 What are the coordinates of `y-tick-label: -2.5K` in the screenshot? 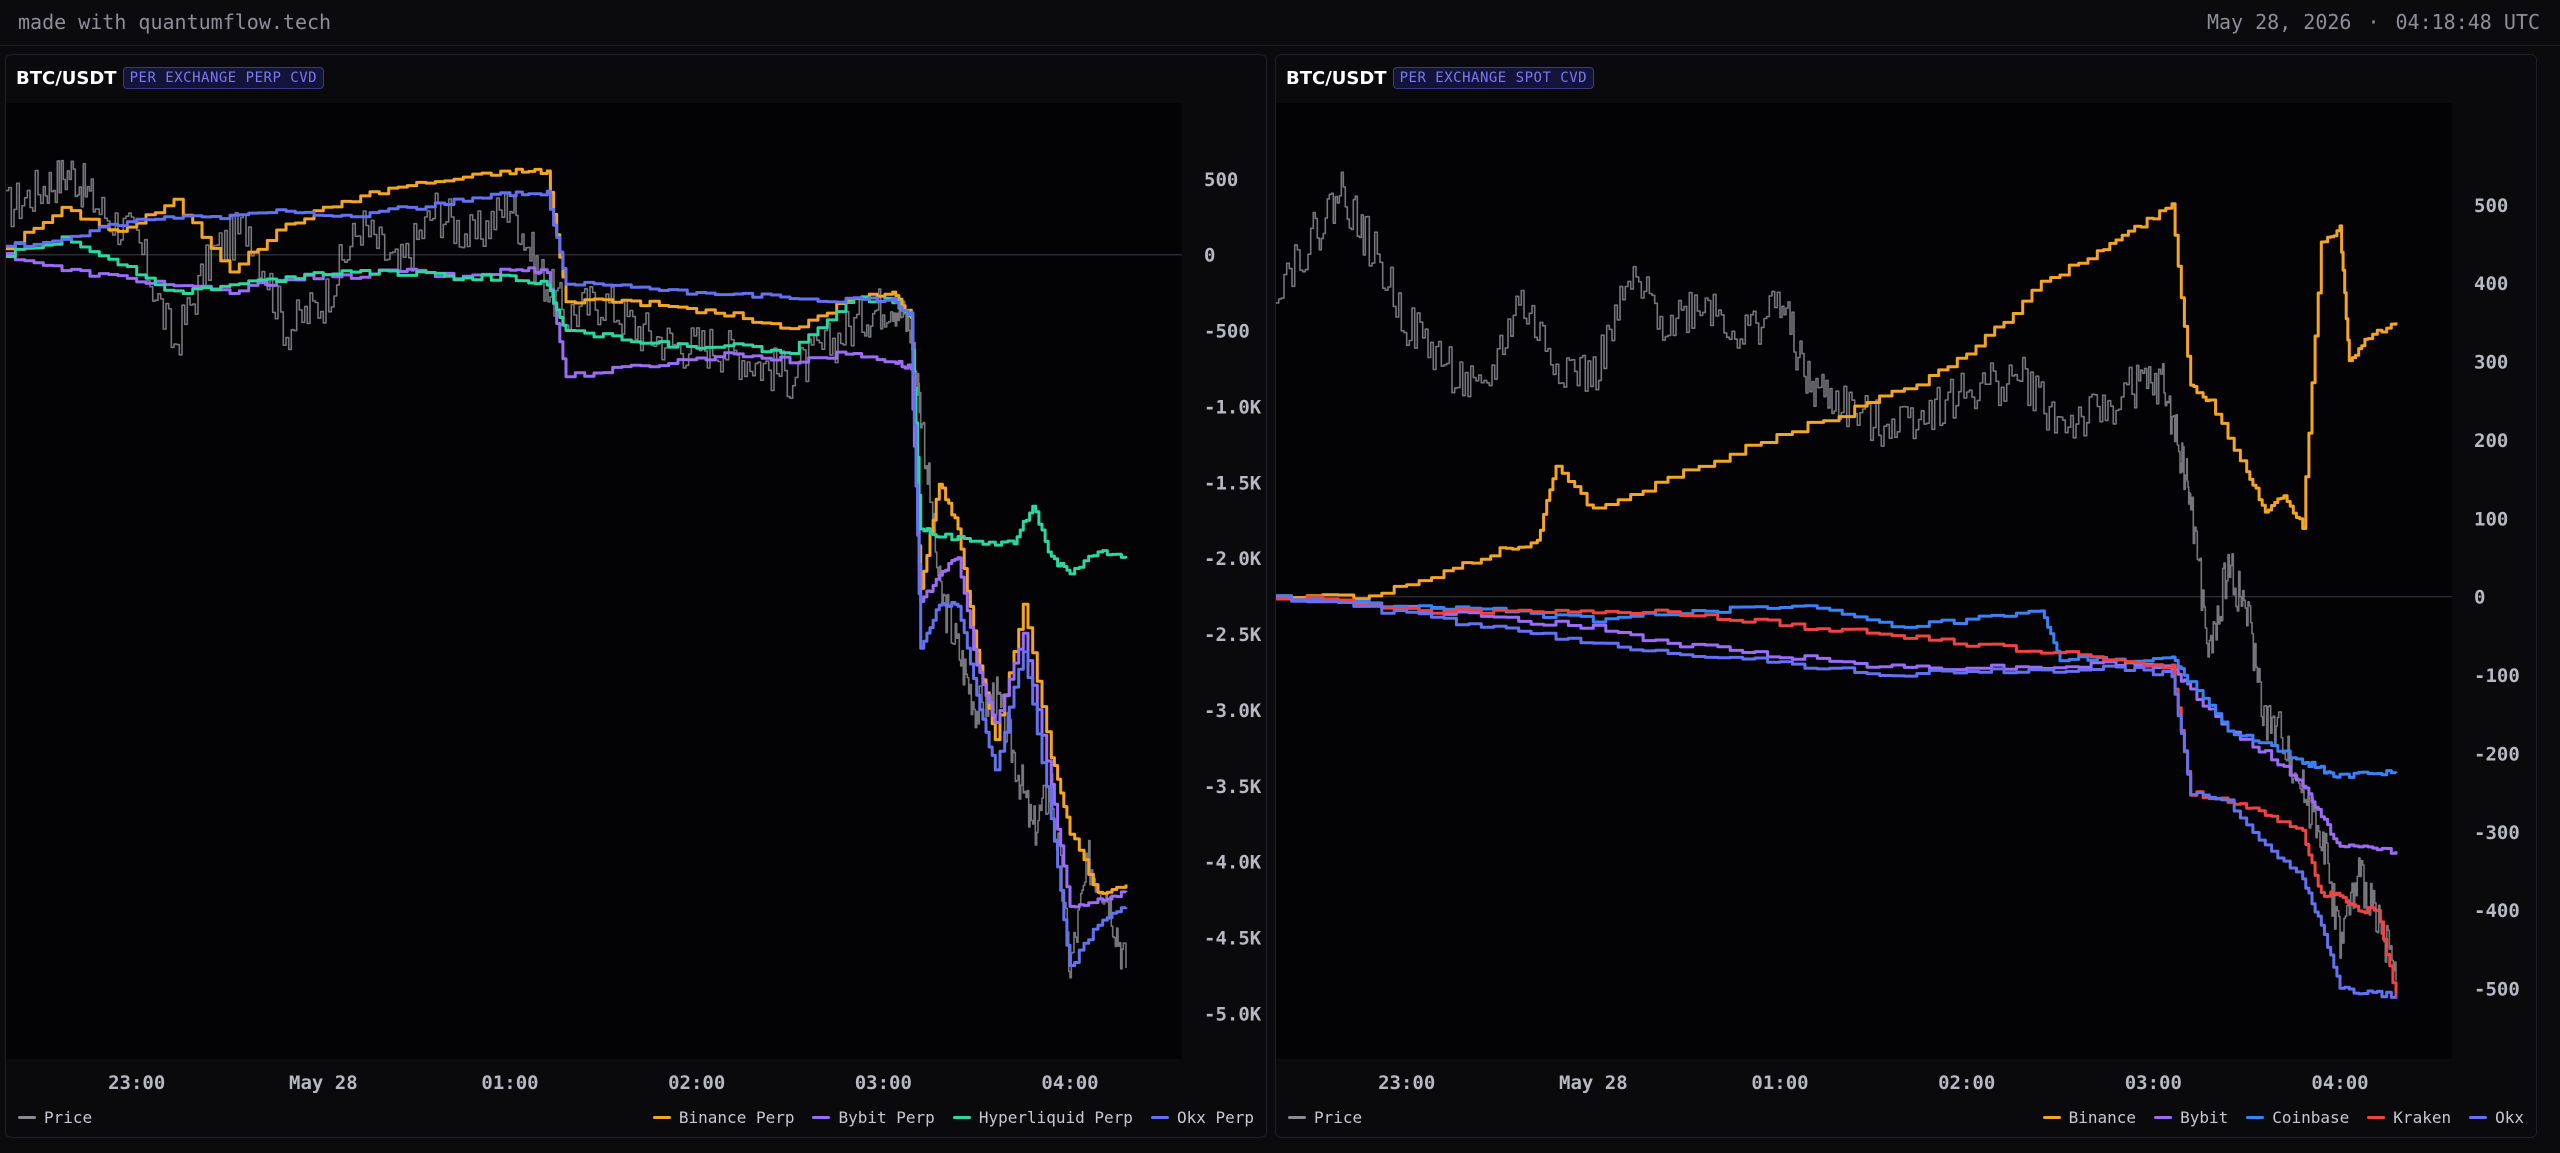 It's located at (1233, 635).